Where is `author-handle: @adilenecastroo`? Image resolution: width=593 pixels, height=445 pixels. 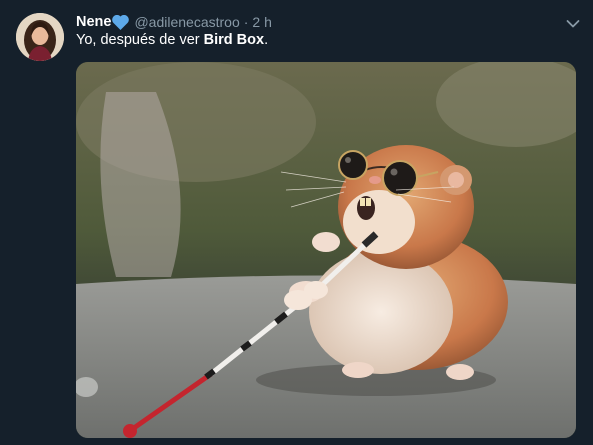
author-handle: @adilenecastroo is located at coordinates (186, 22).